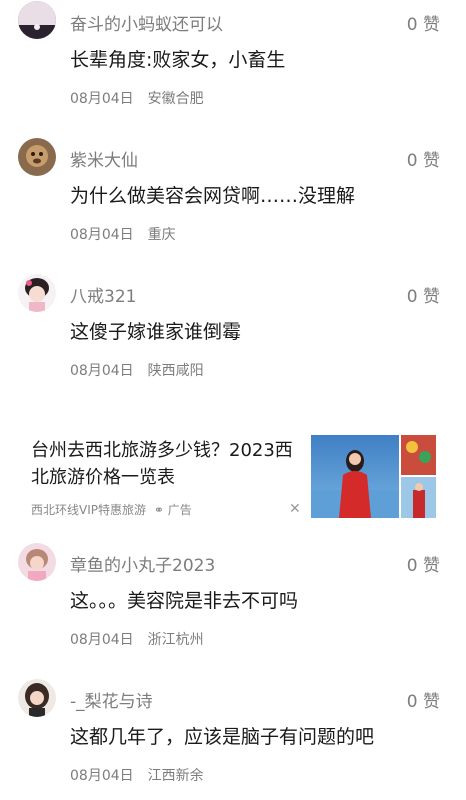  I want to click on comment-meta: 08月04日 陕西咸阳, so click(137, 370).